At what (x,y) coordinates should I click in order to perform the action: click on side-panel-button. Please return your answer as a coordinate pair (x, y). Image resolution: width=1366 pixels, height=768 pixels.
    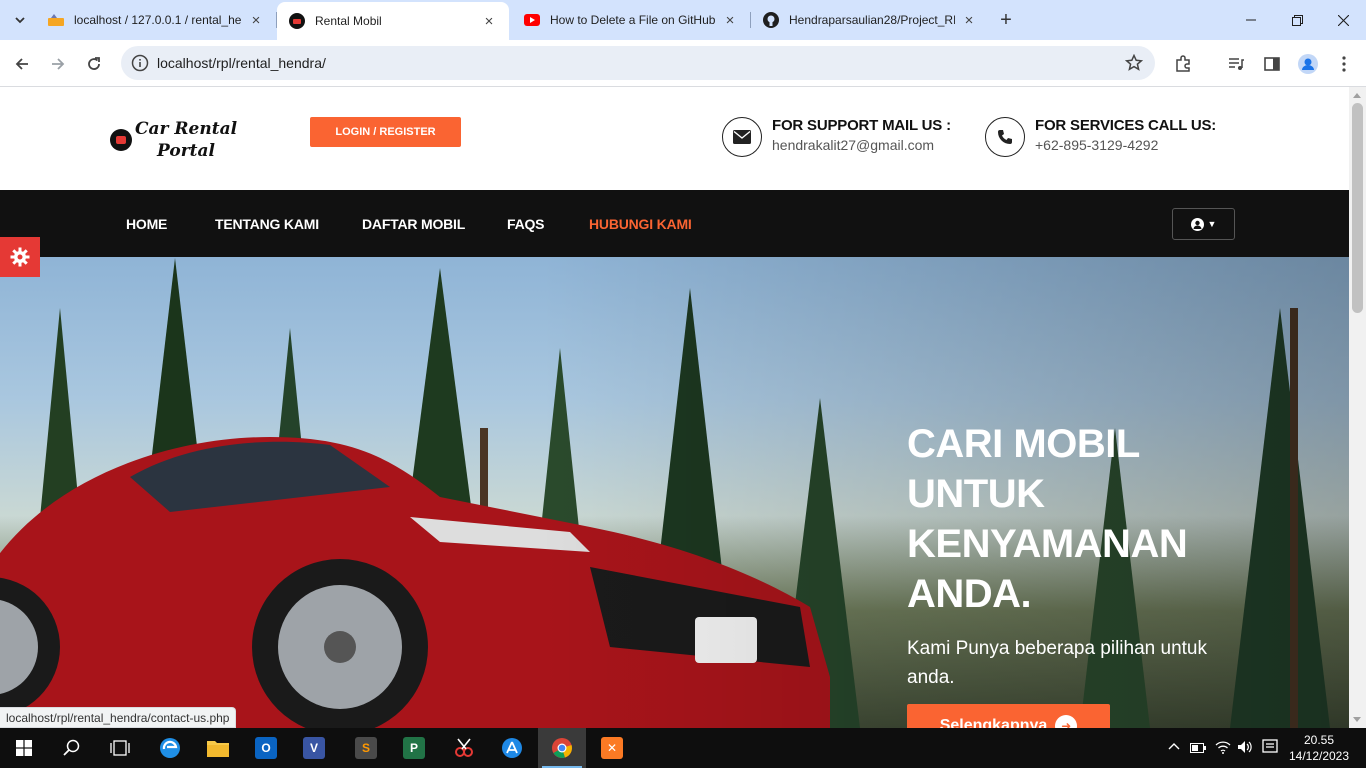
    Looking at the image, I should click on (1272, 64).